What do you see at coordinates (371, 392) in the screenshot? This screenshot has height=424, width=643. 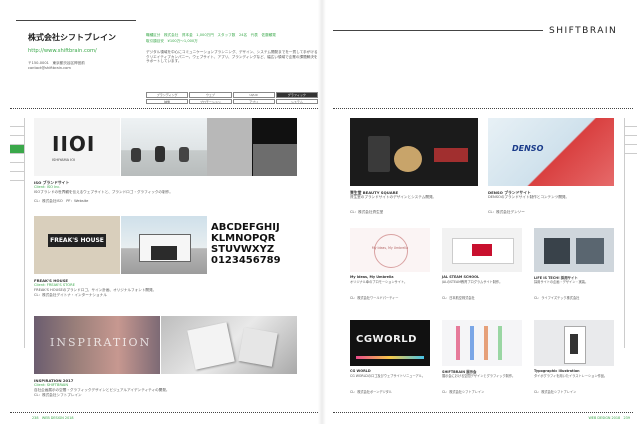 I see `right-work-6-cd: CL：株式会社ボーンデジタル` at bounding box center [371, 392].